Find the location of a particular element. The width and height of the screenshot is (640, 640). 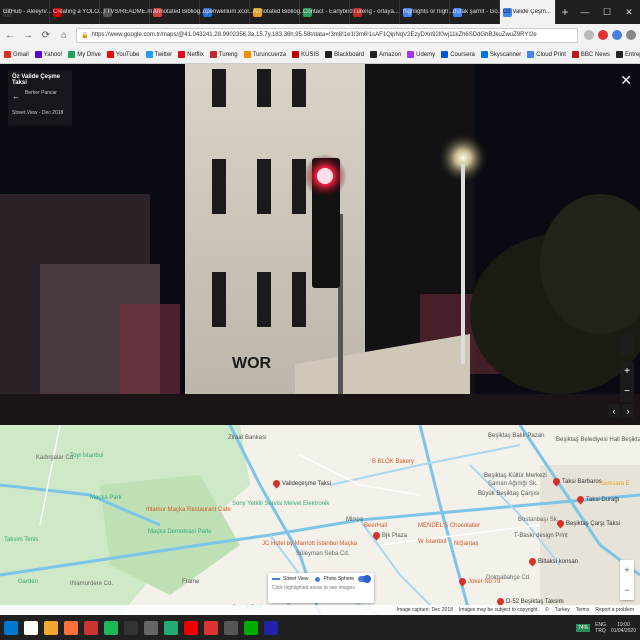

zoom-out-button: − is located at coordinates (627, 392).